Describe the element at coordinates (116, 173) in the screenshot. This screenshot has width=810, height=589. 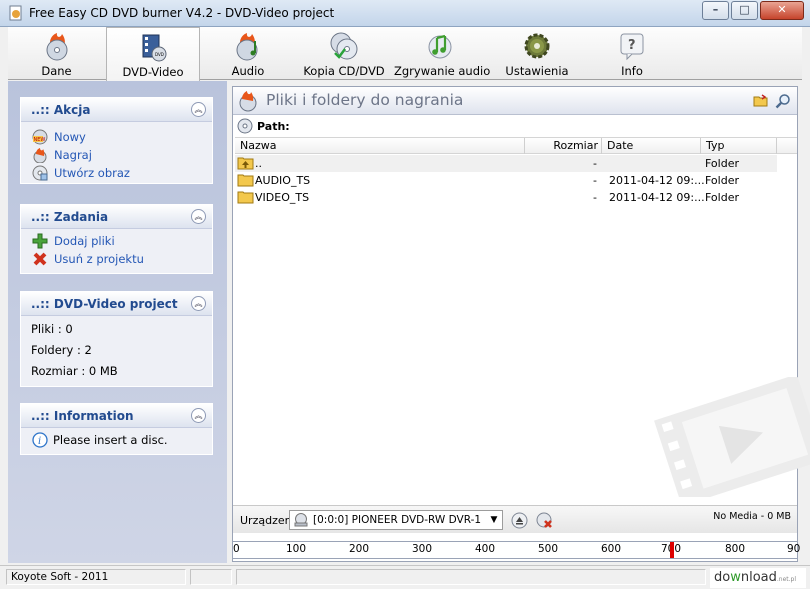
I see `action-utworz-obraz: Utwórz obraz` at that location.